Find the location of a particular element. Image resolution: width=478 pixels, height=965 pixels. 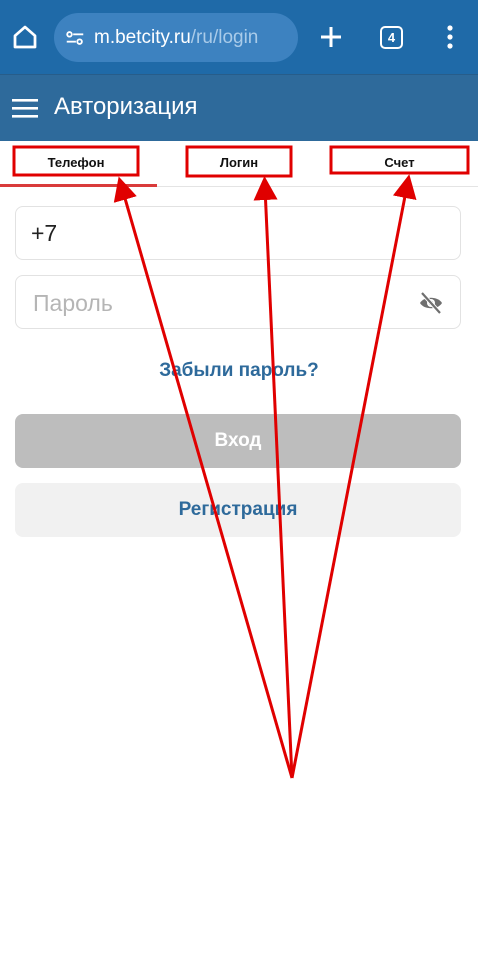

tab-account: Счет is located at coordinates (399, 162).